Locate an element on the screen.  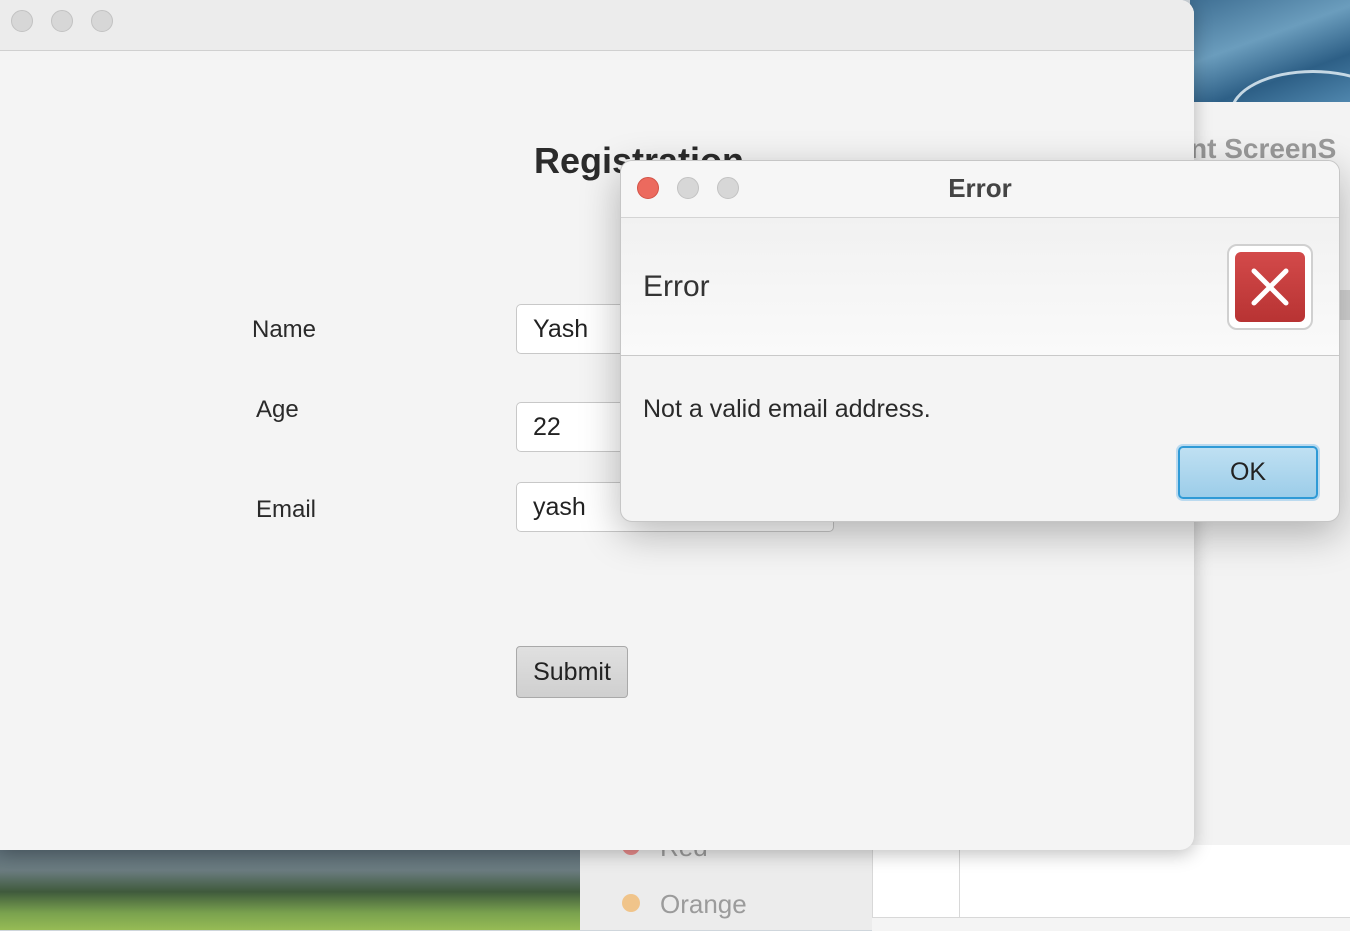
dialog-header: Error is located at coordinates (980, 287).